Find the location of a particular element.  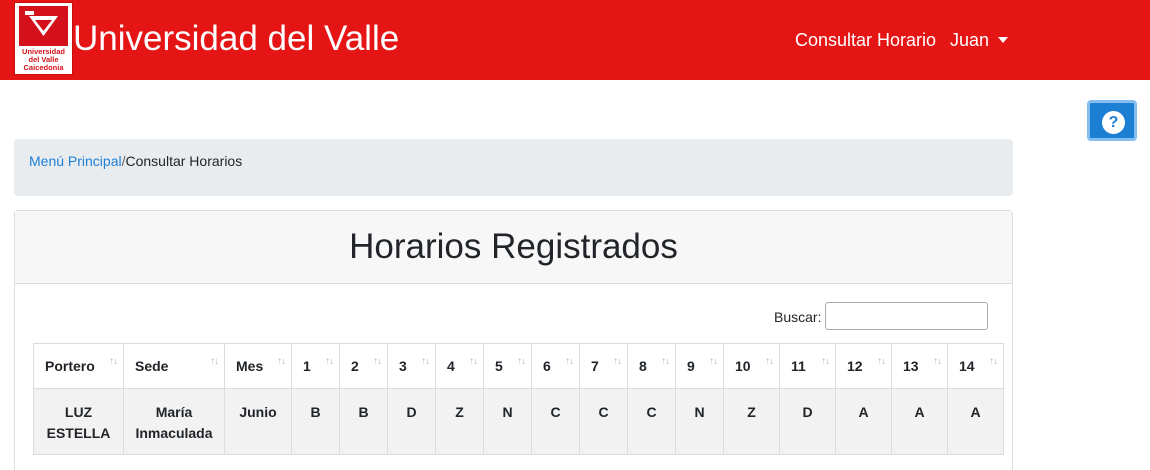

column-header-day-1: 1 ↑↓ is located at coordinates (315, 366).